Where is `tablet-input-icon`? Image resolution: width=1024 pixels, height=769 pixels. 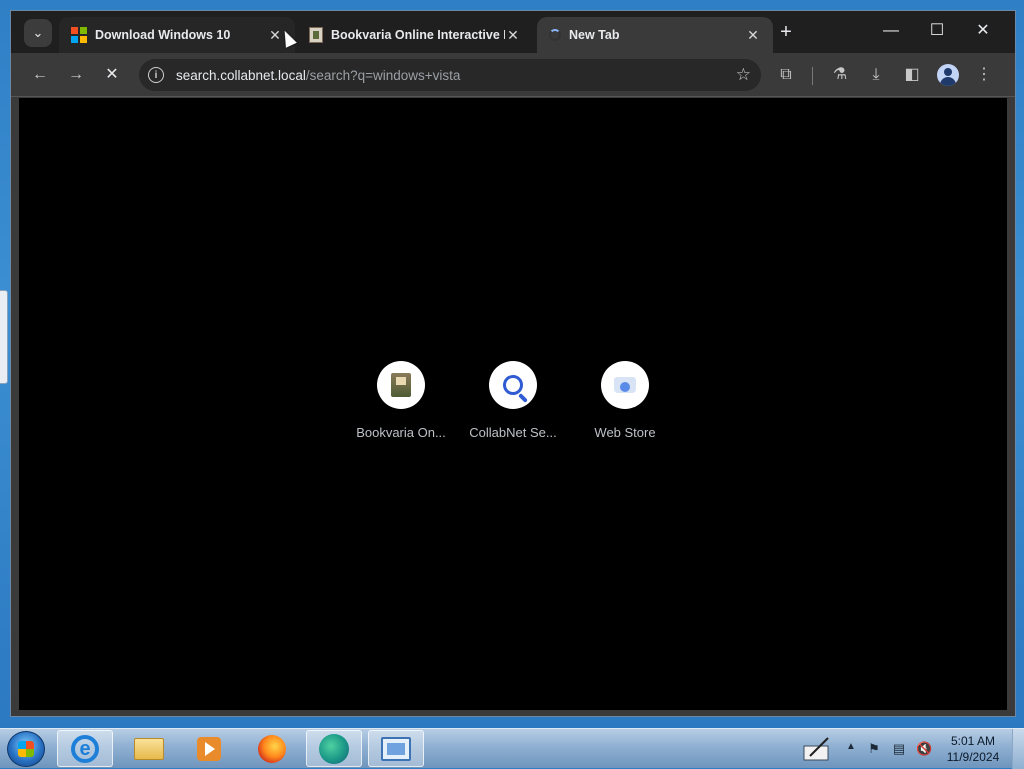
tablet-input-icon is located at coordinates (817, 749).